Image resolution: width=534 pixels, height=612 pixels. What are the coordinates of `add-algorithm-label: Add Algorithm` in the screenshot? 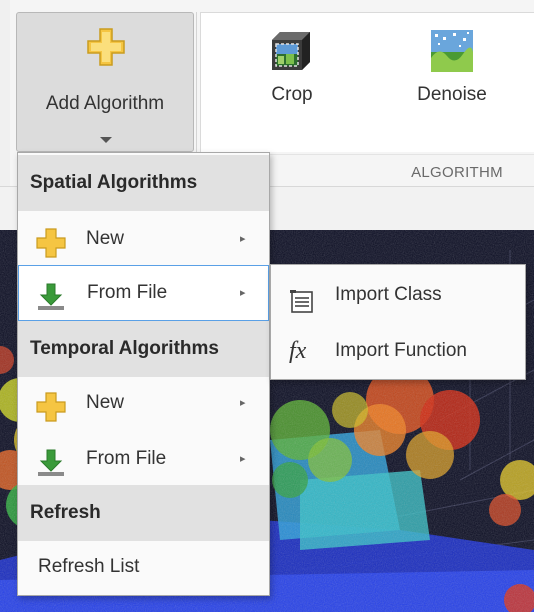 It's located at (105, 103).